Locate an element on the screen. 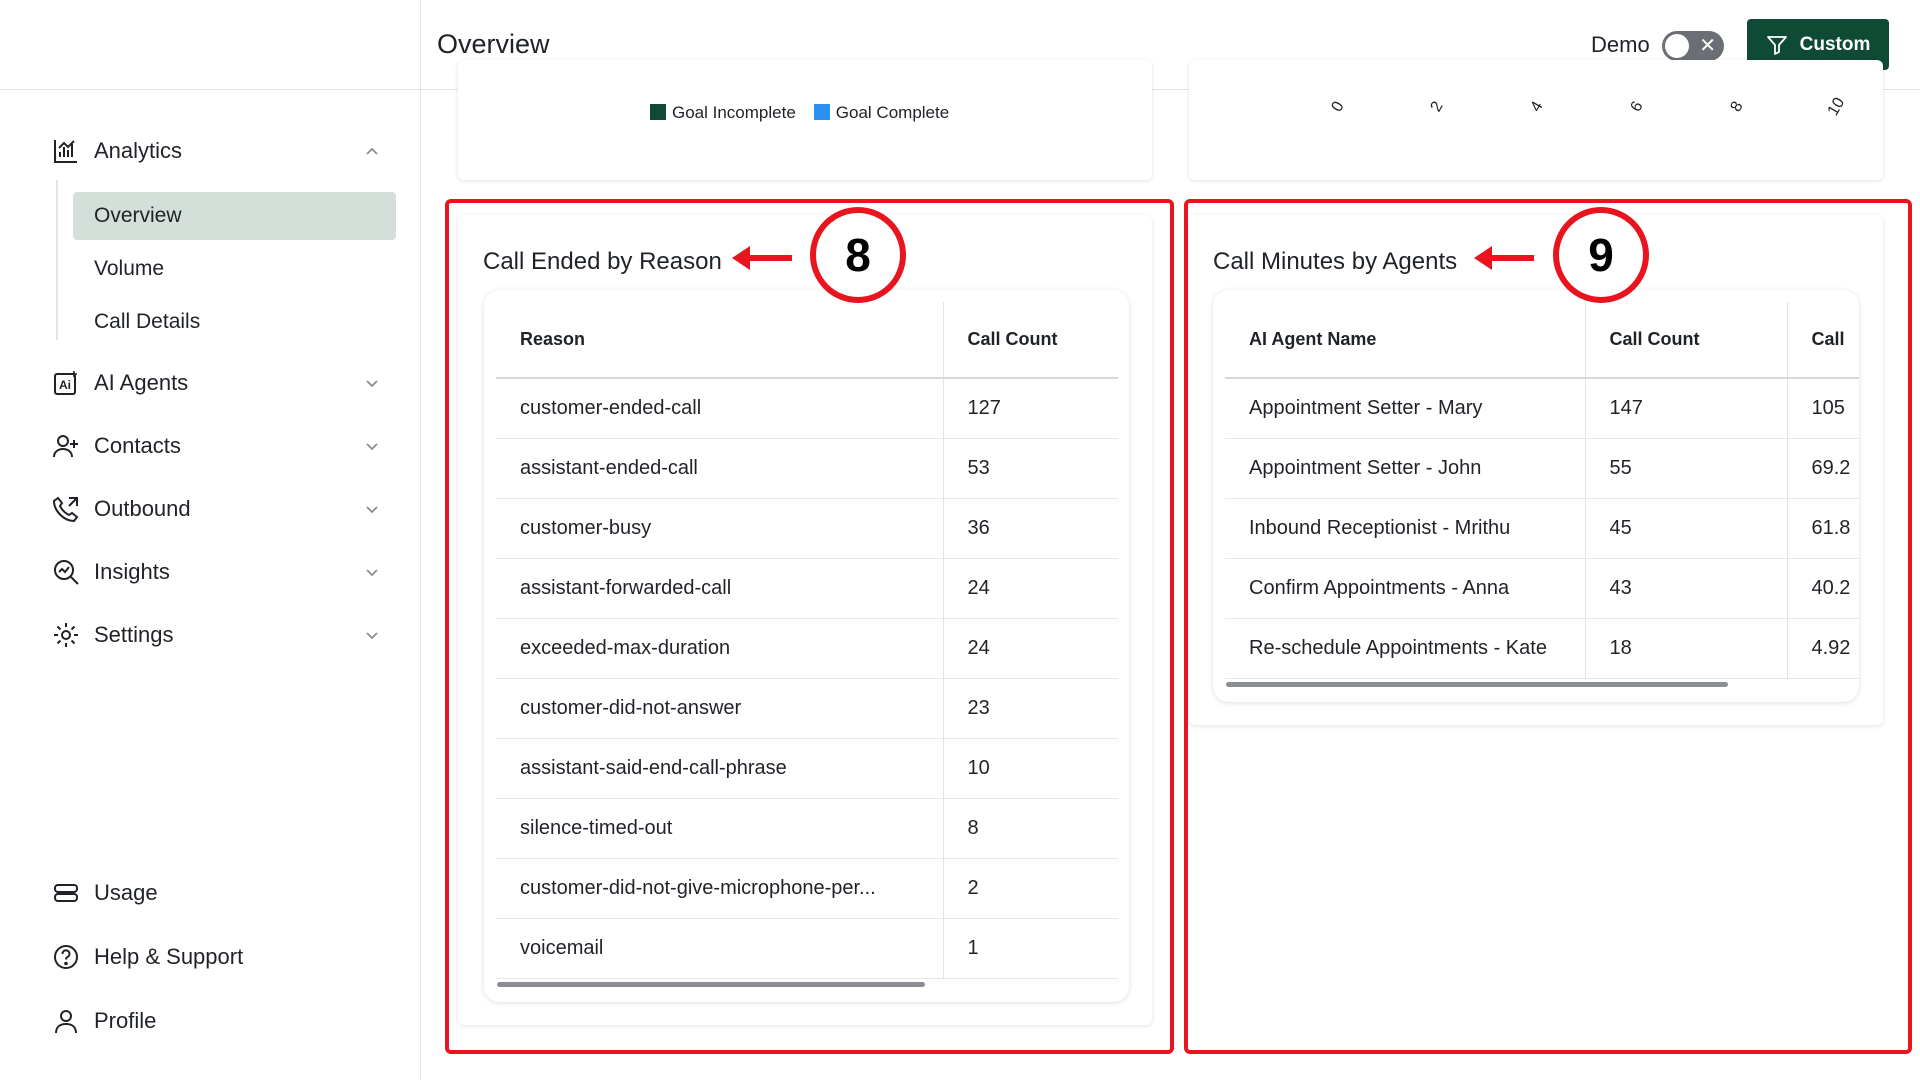 This screenshot has height=1080, width=1920. user-plus-icon is located at coordinates (66, 446).